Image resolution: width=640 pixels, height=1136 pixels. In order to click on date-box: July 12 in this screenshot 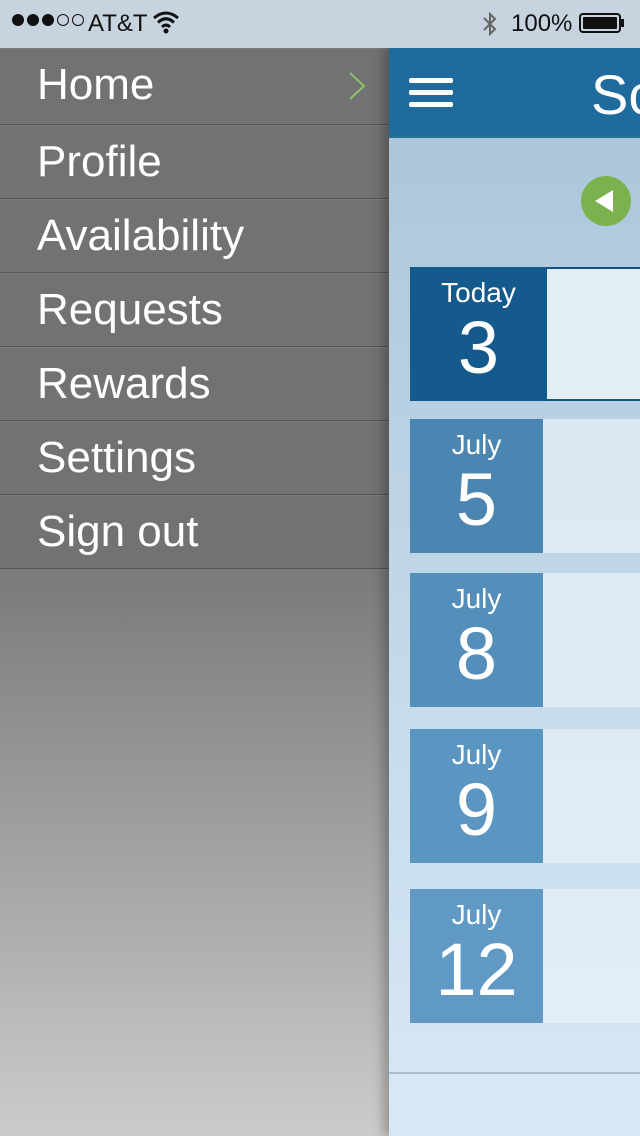, I will do `click(476, 956)`.